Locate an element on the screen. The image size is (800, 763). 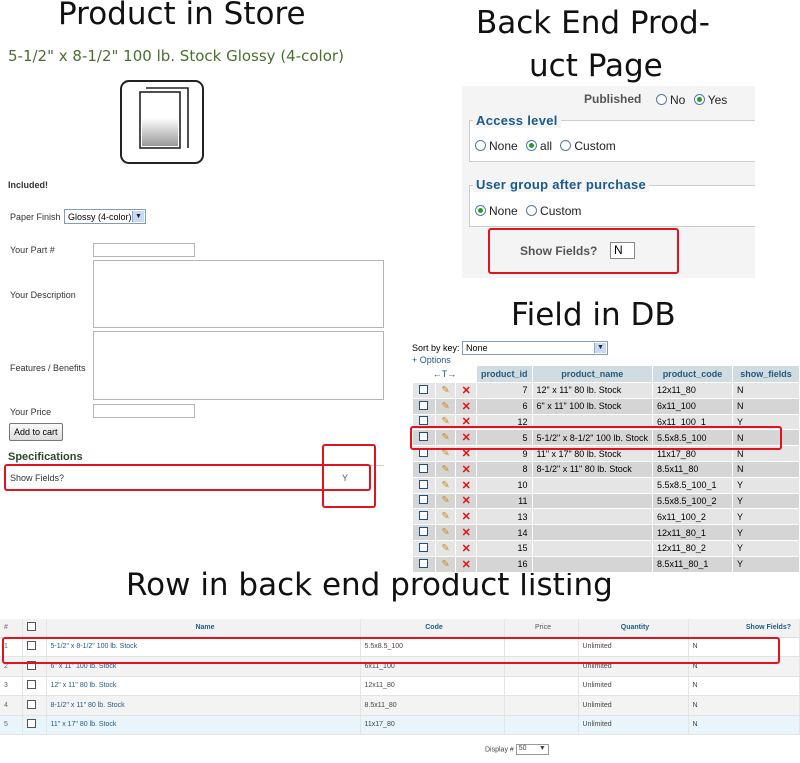
select-all-checkbox is located at coordinates (31, 627).